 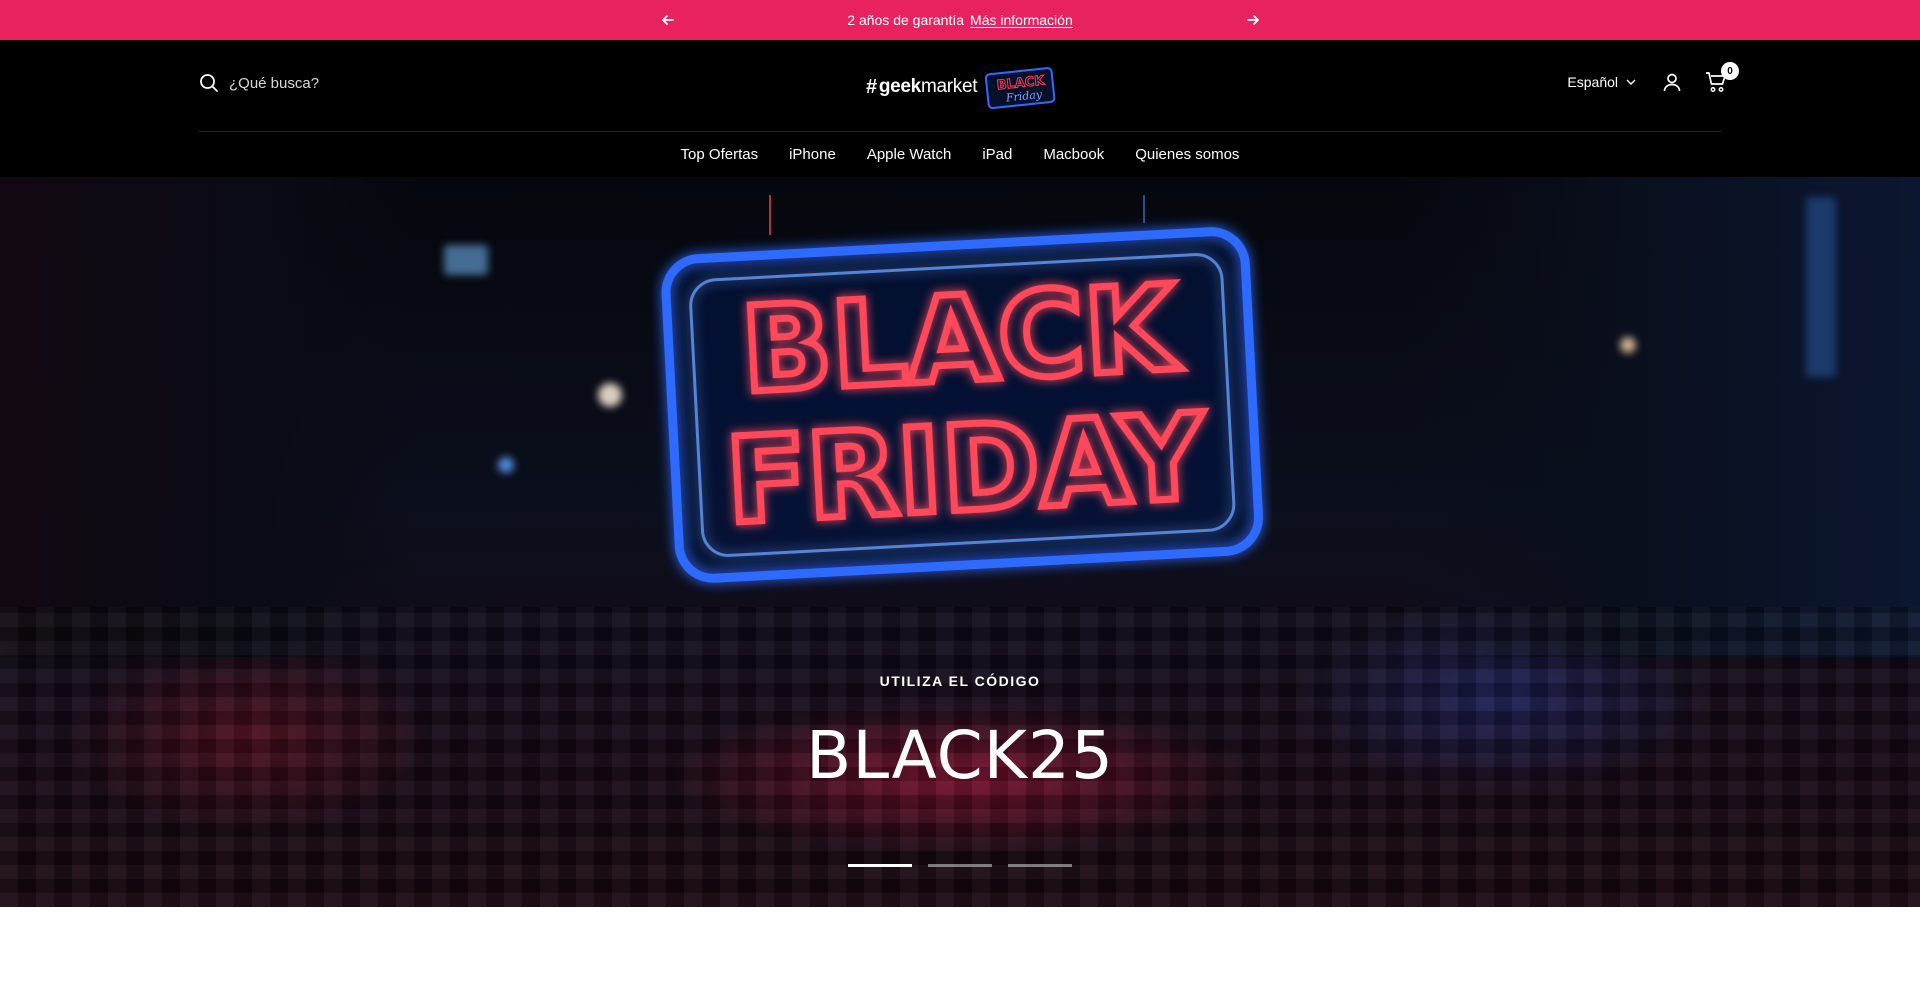 I want to click on search-icon, so click(x=209, y=83).